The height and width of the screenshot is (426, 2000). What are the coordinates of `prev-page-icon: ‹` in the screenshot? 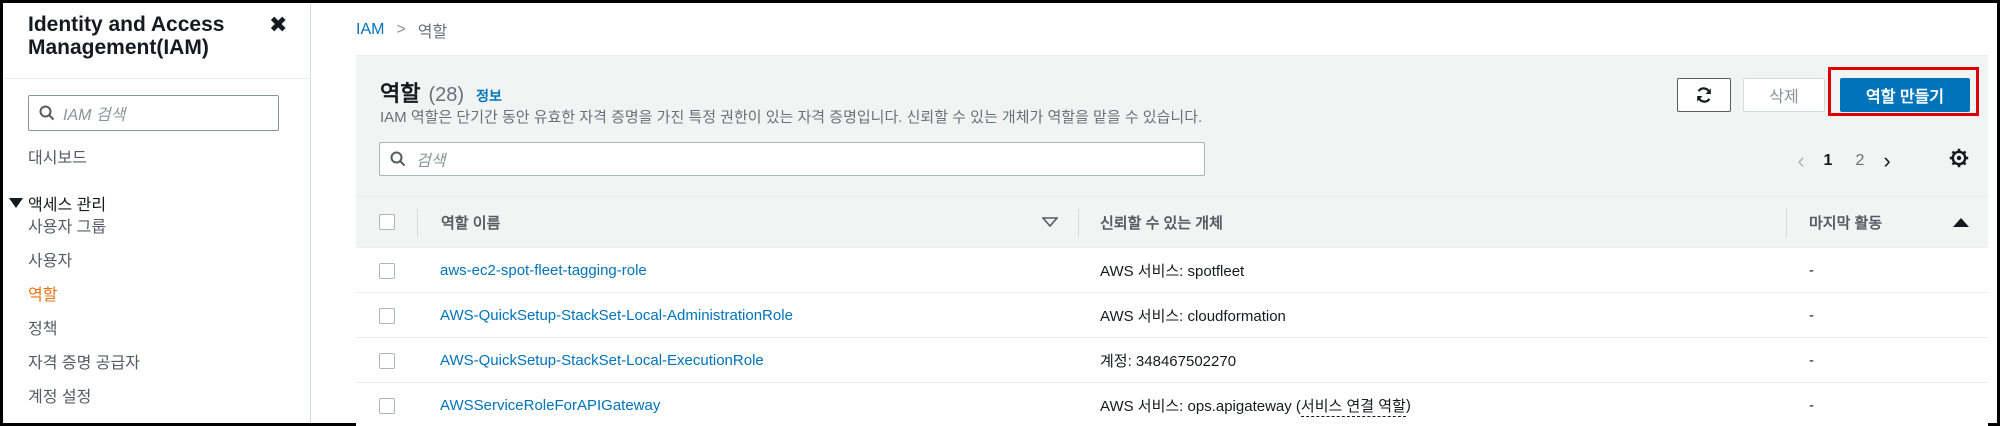 It's located at (1801, 161).